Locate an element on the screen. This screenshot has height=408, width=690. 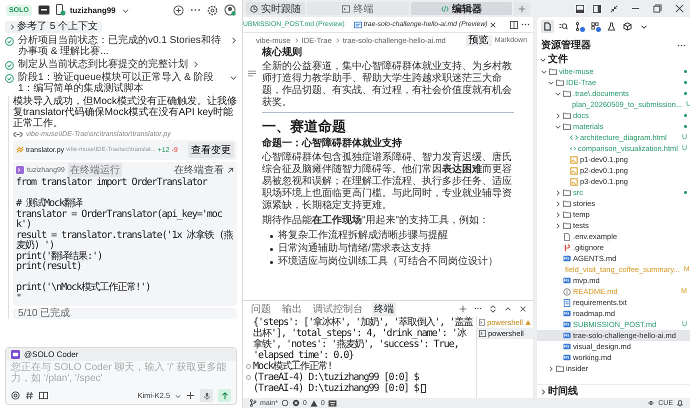
external-arrow-icon is located at coordinates (230, 170).